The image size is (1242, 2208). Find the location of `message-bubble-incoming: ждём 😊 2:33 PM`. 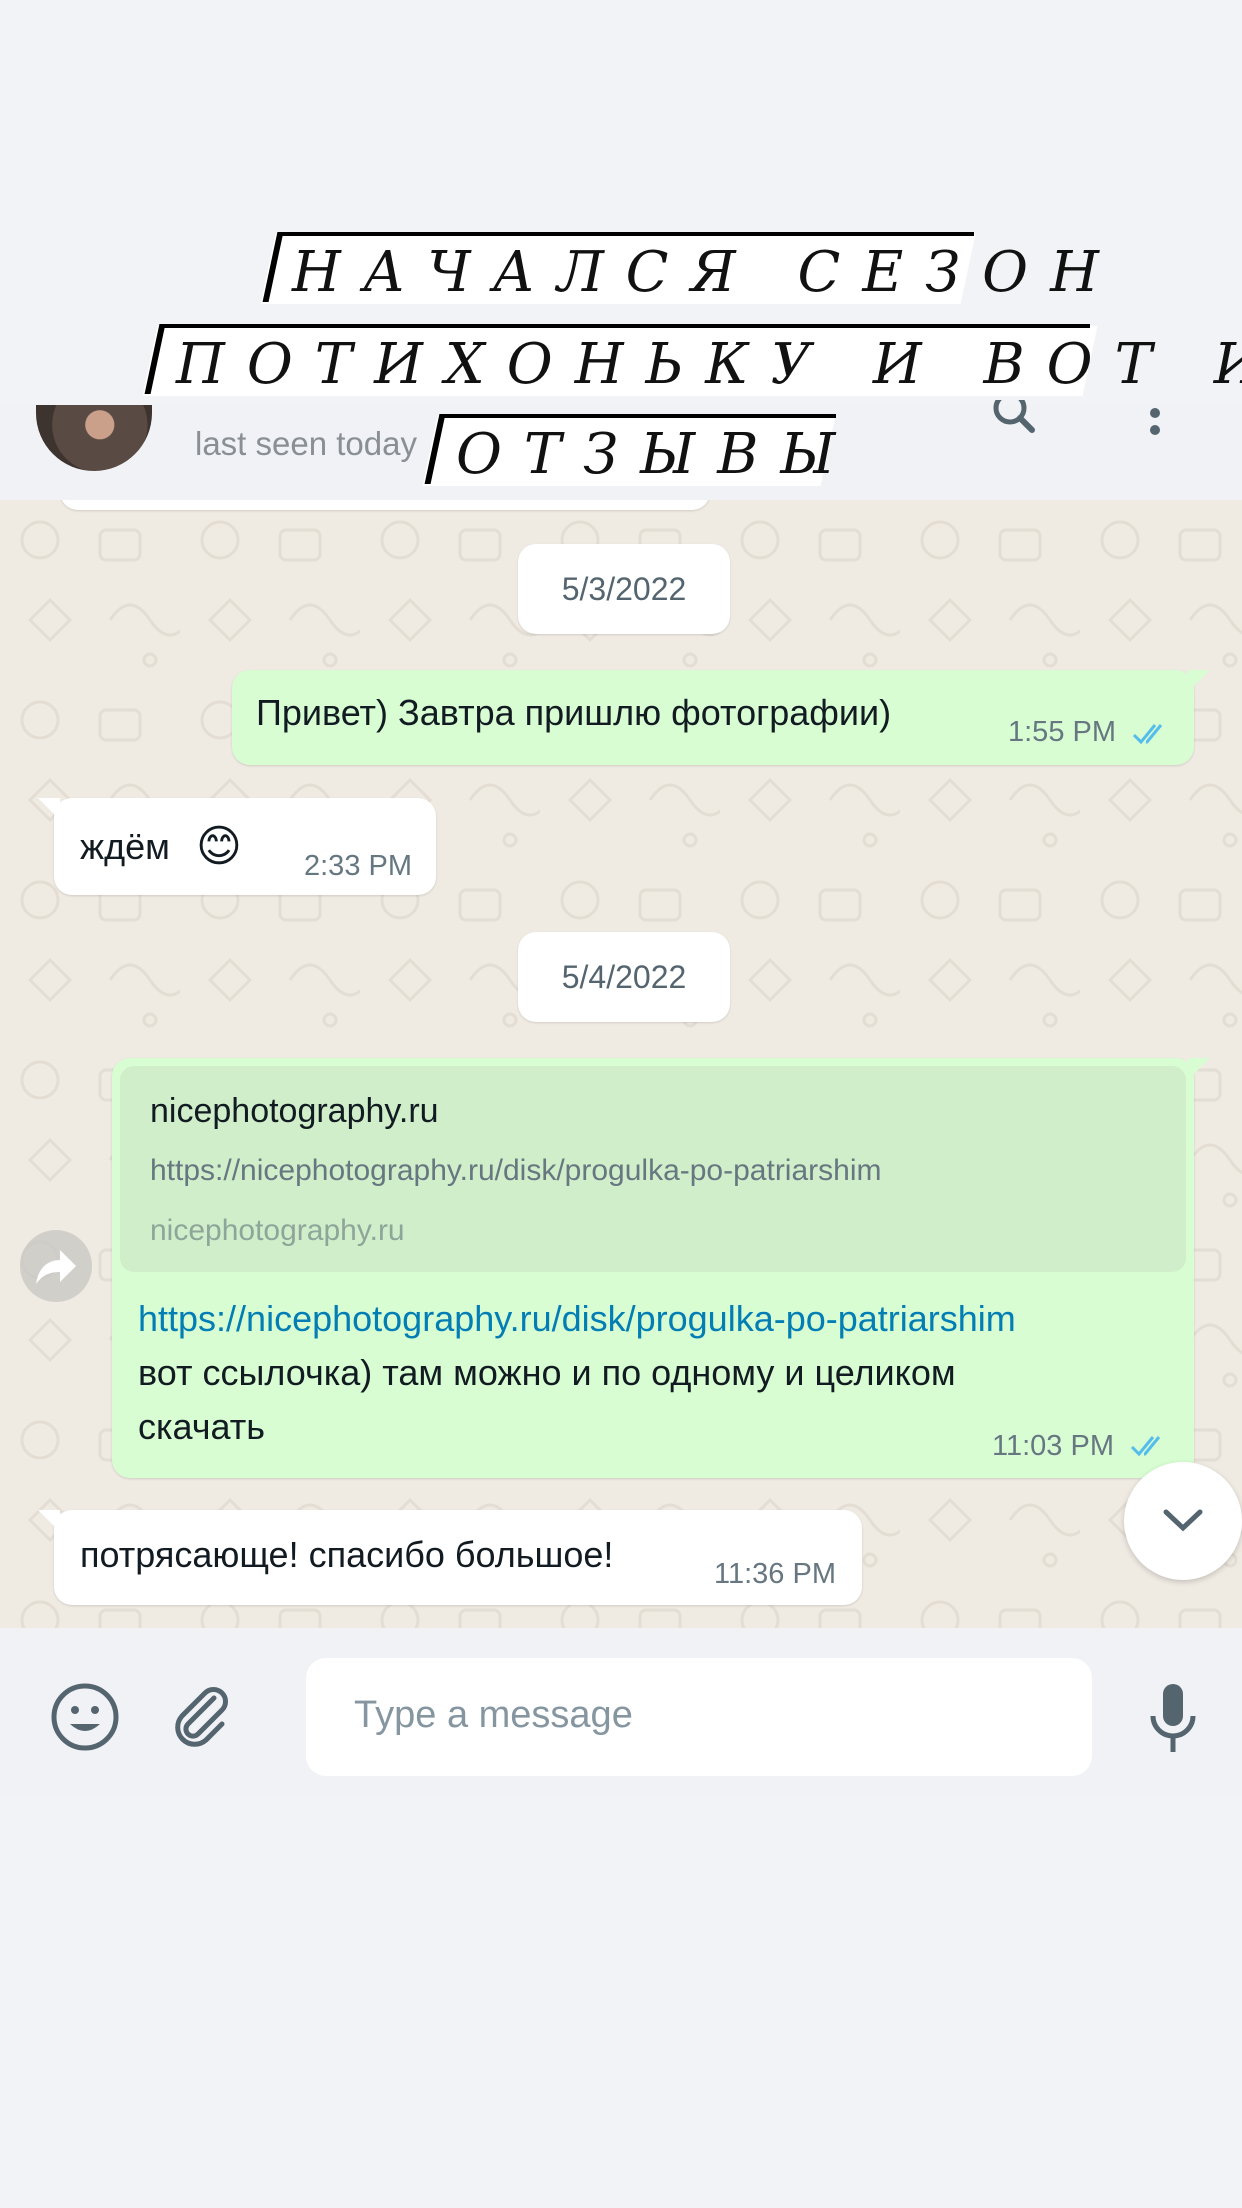

message-bubble-incoming: ждём 😊 2:33 PM is located at coordinates (237, 846).